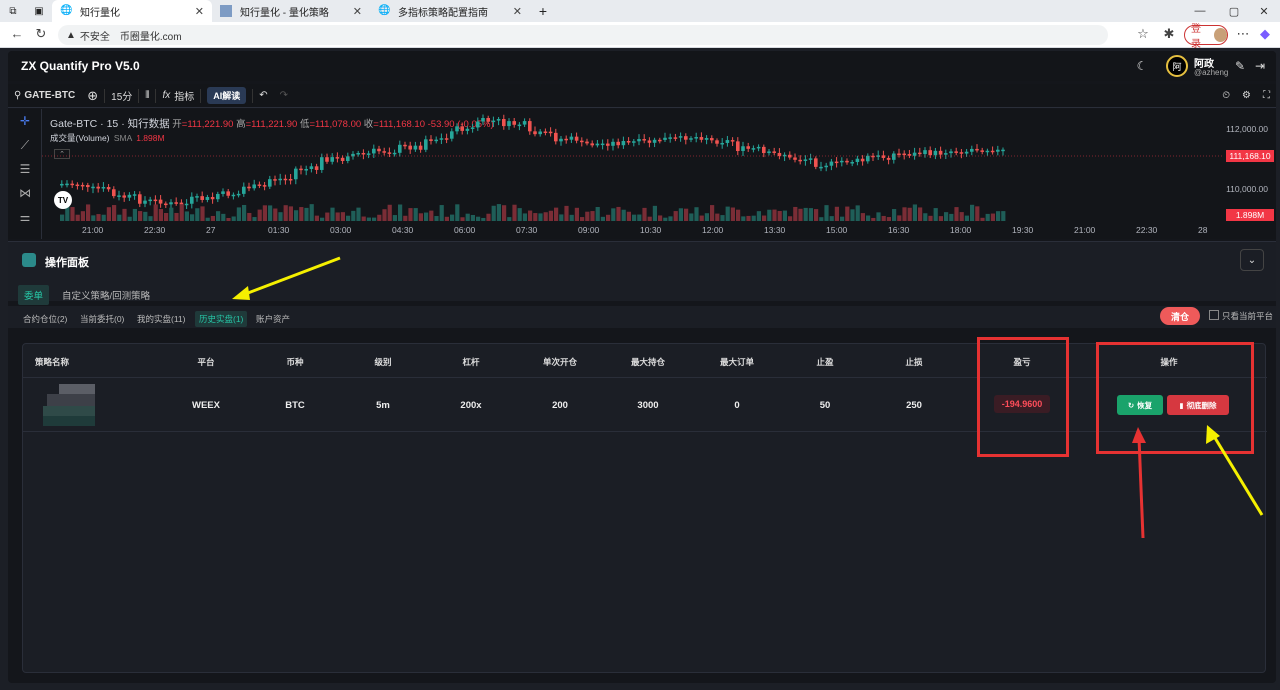 The height and width of the screenshot is (690, 1280). I want to click on settings-gear-icon: ⚙, so click(1246, 96).